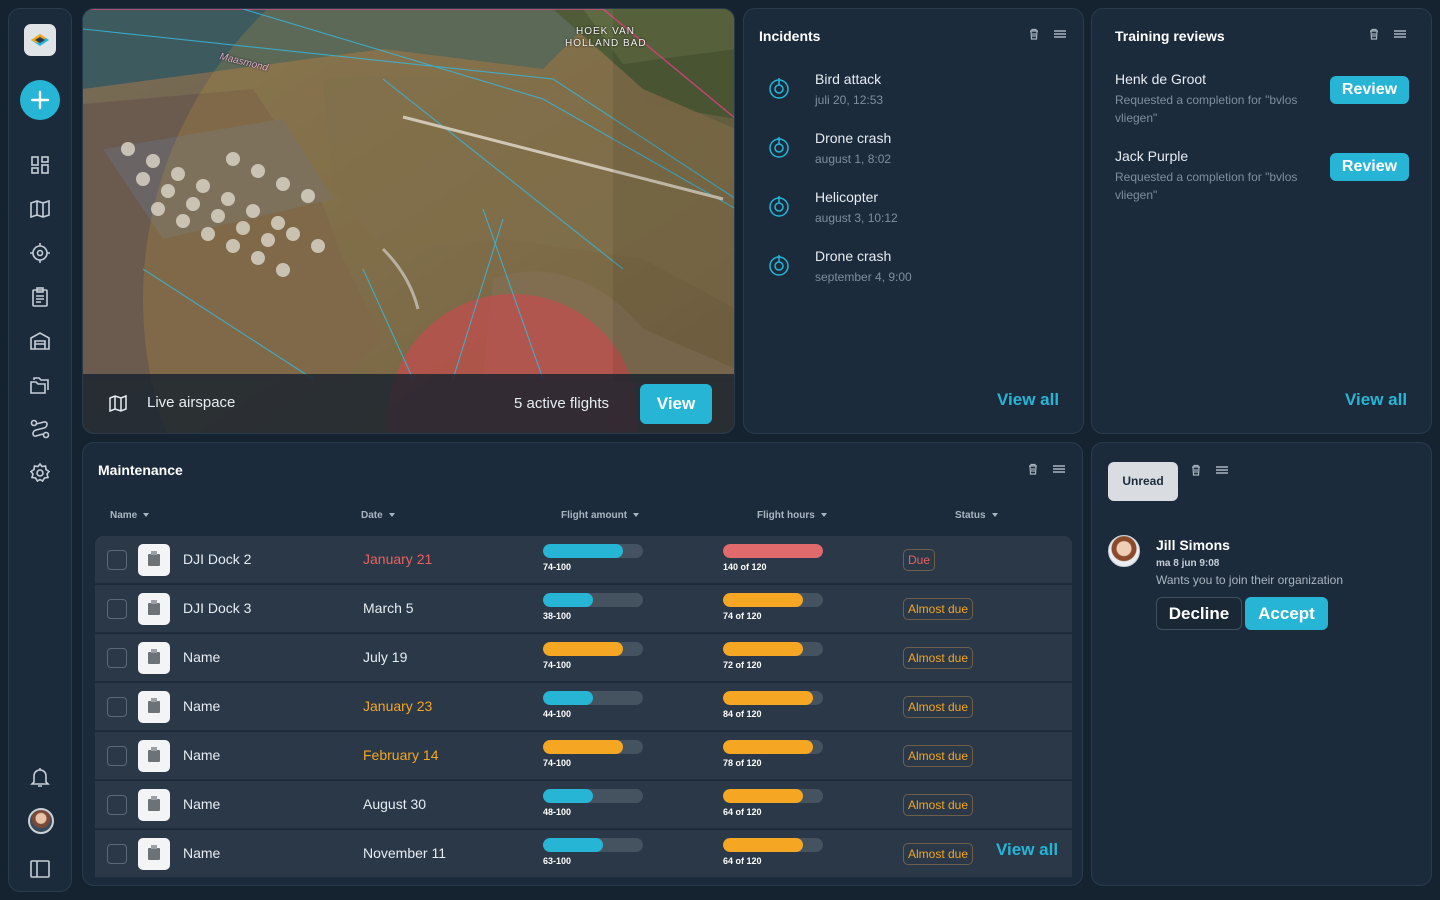  What do you see at coordinates (676, 404) in the screenshot?
I see `view-airspace-button: View` at bounding box center [676, 404].